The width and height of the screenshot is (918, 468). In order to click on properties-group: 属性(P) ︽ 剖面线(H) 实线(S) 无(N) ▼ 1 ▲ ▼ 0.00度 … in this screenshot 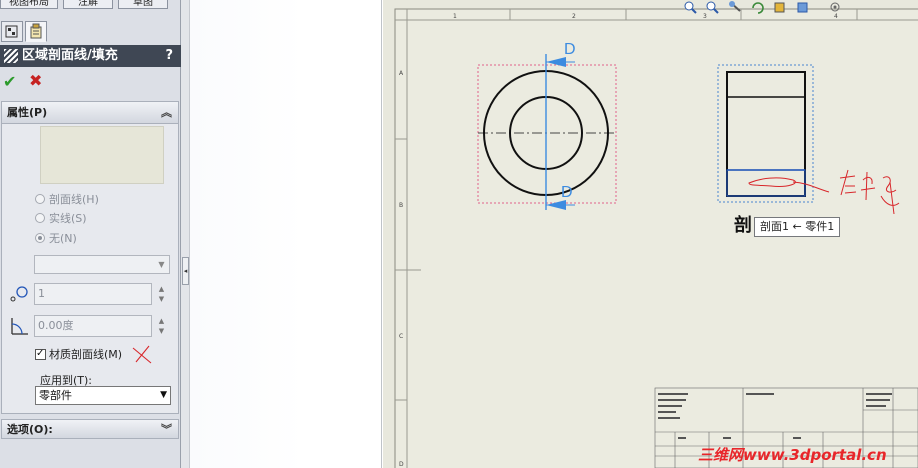, I will do `click(90, 257)`.